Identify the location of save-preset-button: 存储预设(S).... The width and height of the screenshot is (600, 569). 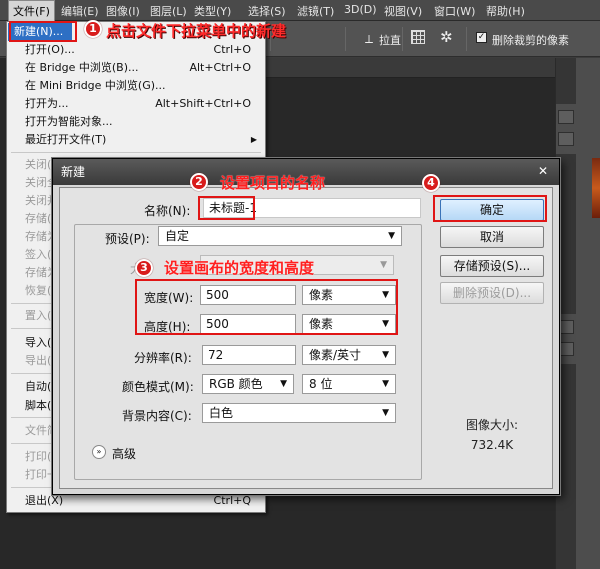
(492, 266).